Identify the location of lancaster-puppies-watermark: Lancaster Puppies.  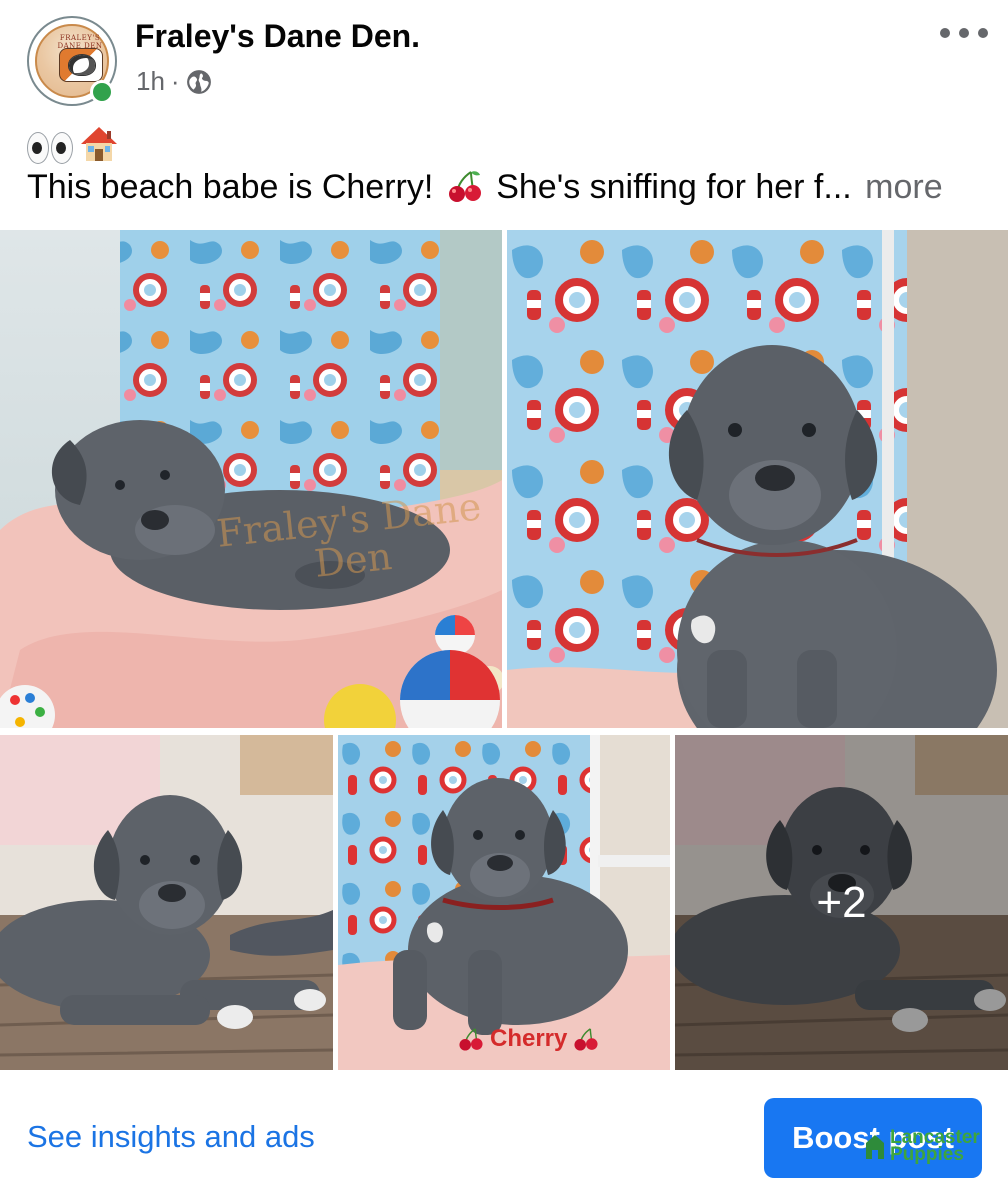
(929, 1146).